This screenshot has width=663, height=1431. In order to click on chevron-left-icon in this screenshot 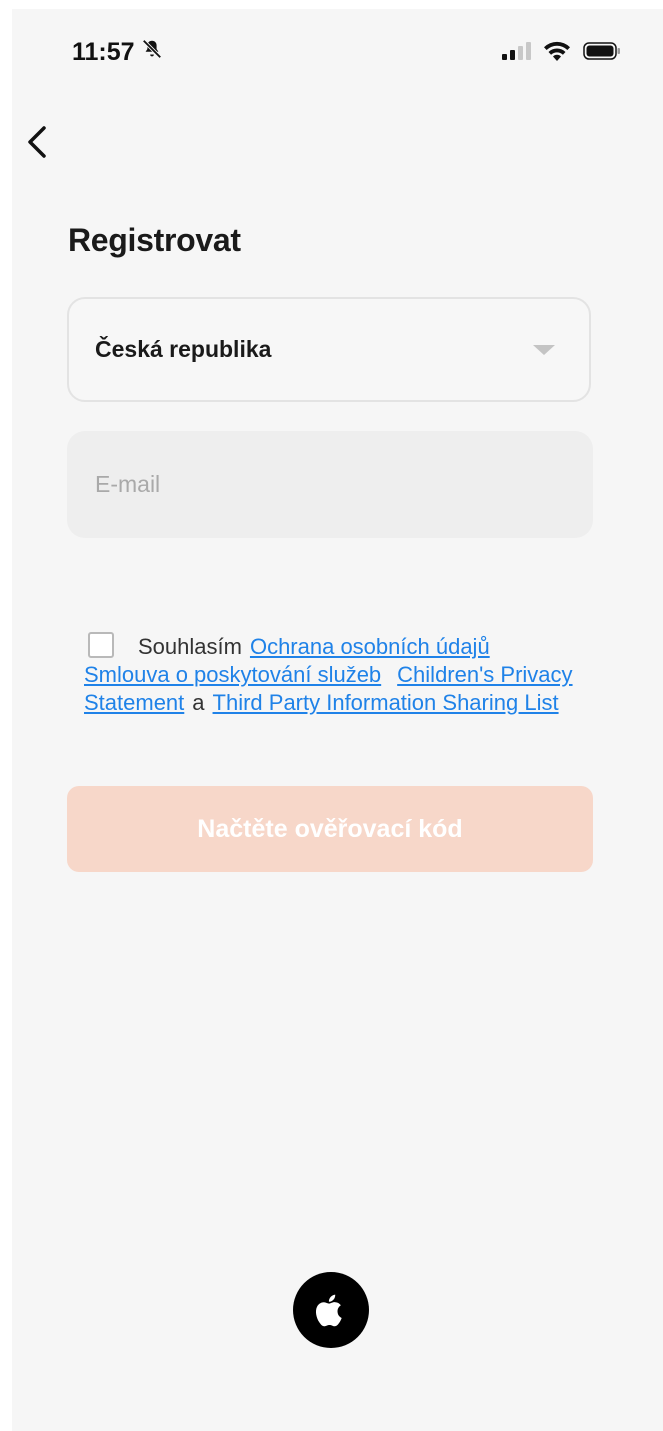, I will do `click(37, 142)`.